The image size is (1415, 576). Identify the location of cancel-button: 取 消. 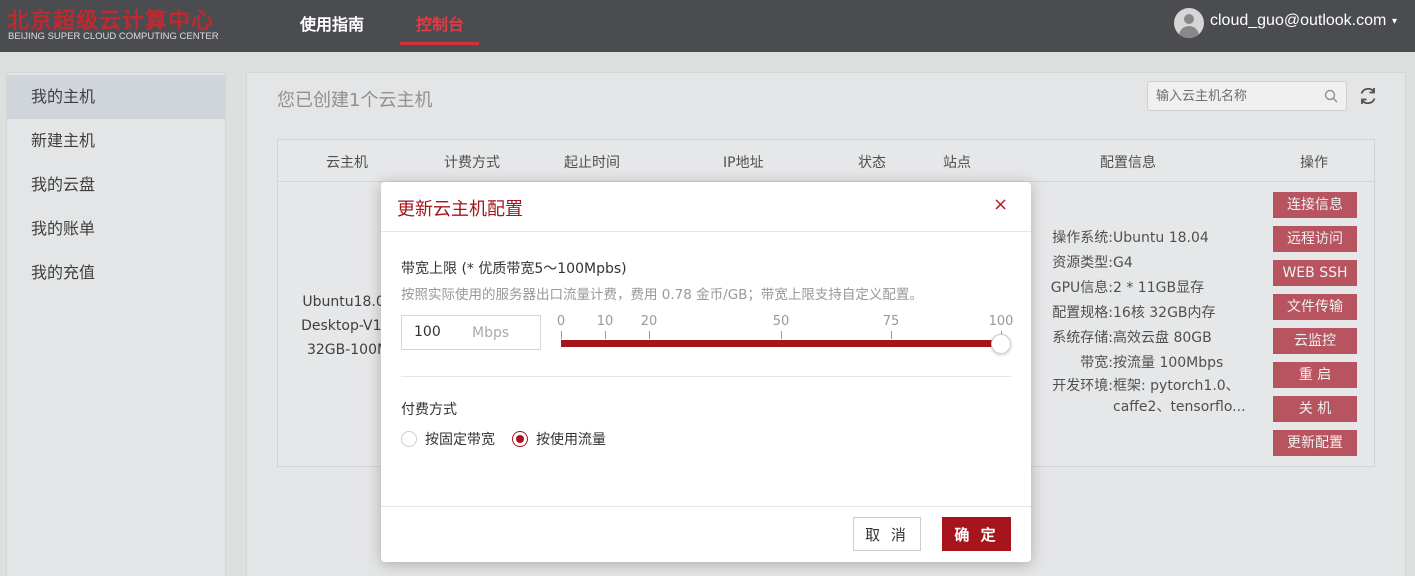
(887, 534).